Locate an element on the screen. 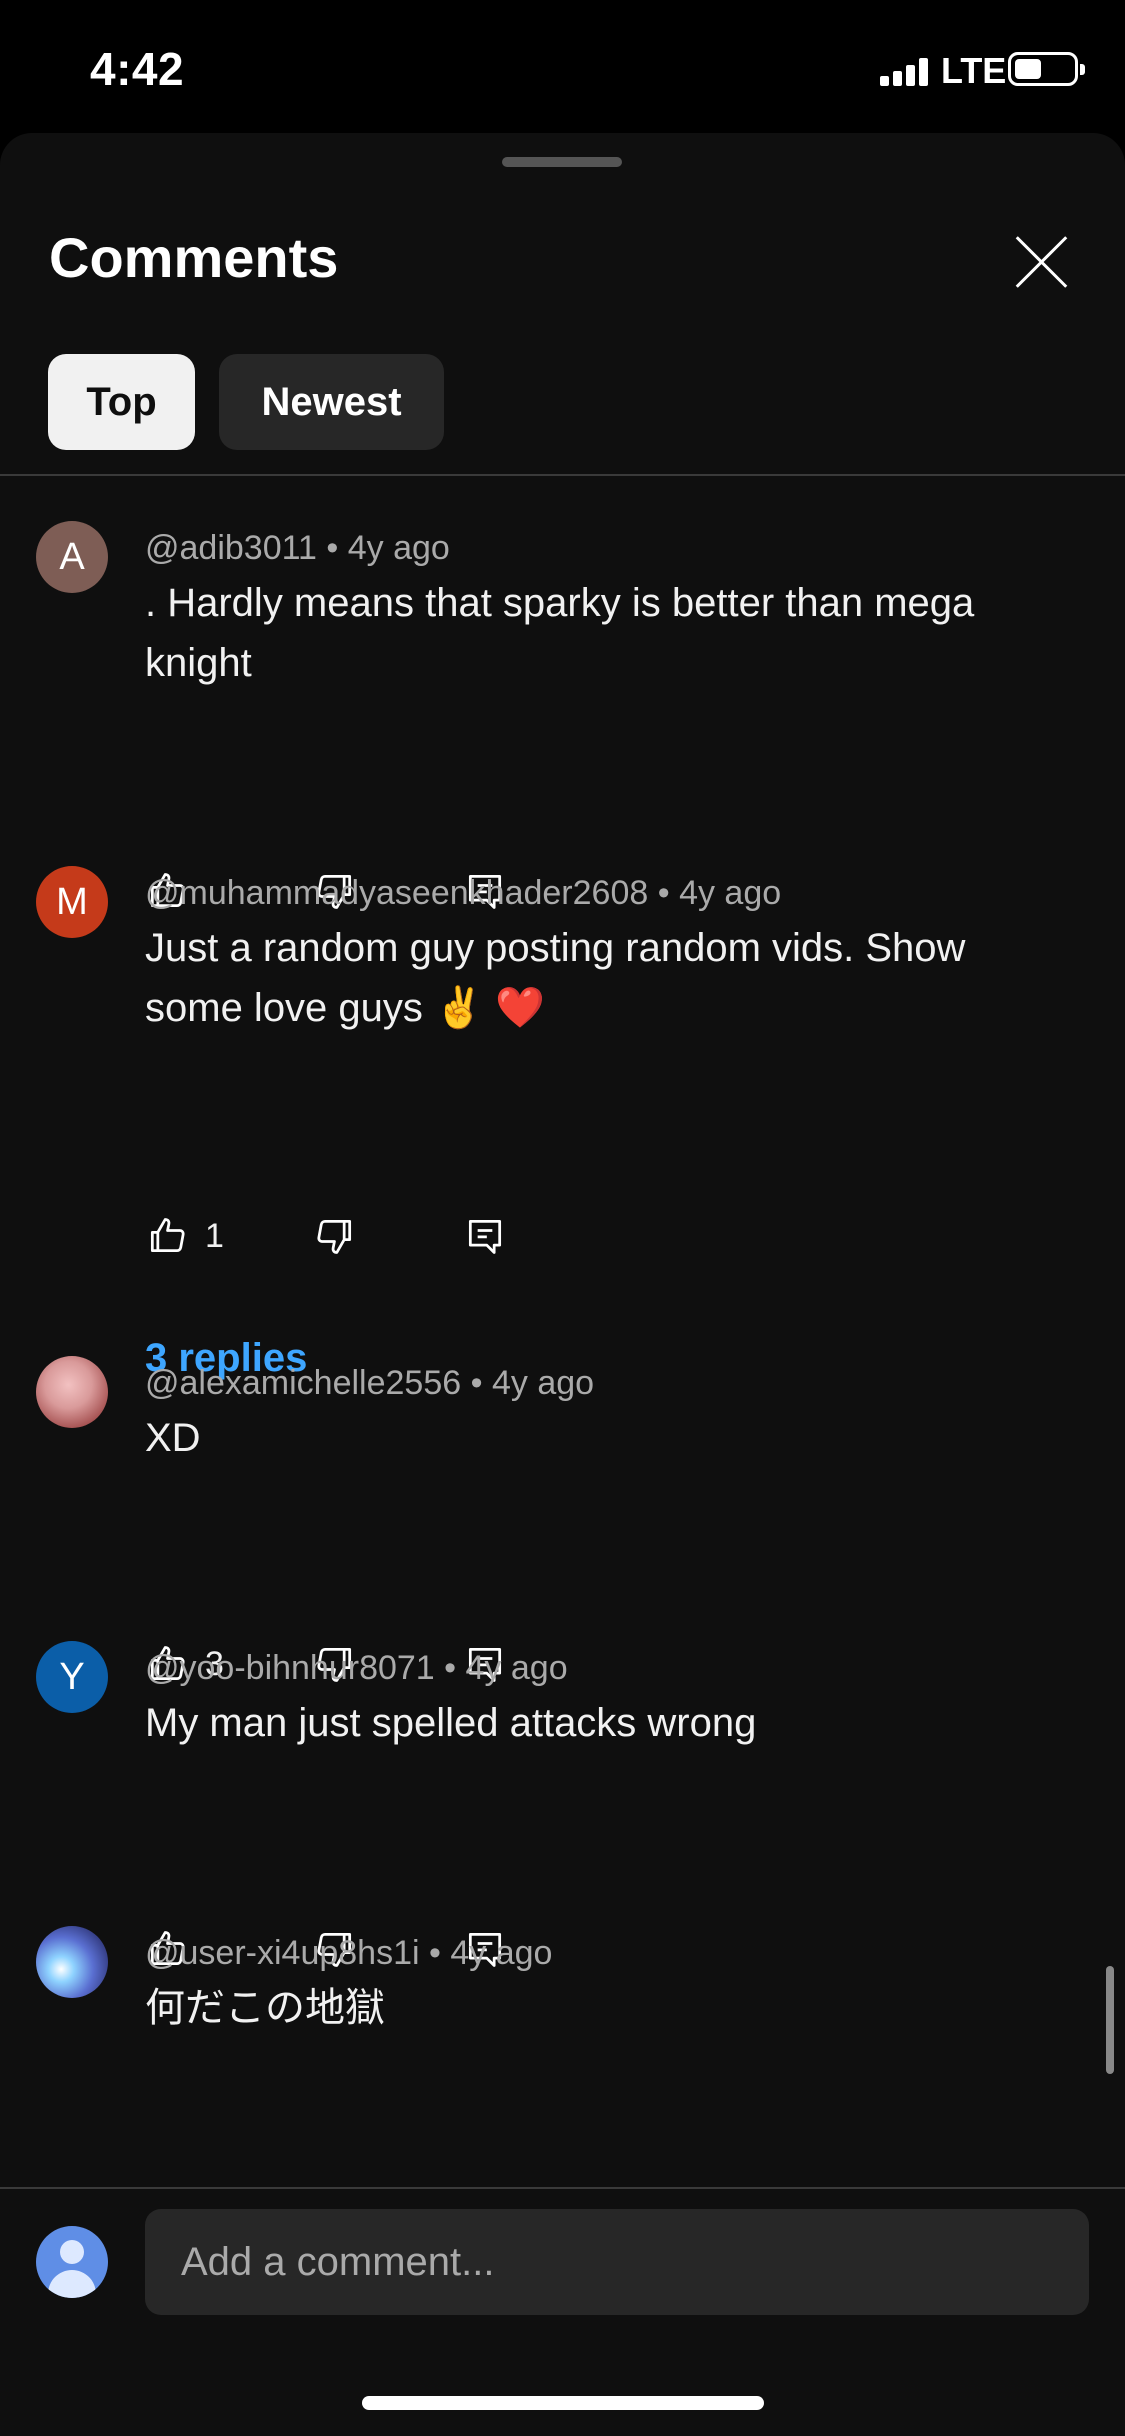 The height and width of the screenshot is (2436, 1125). like-count: 1 is located at coordinates (214, 1235).